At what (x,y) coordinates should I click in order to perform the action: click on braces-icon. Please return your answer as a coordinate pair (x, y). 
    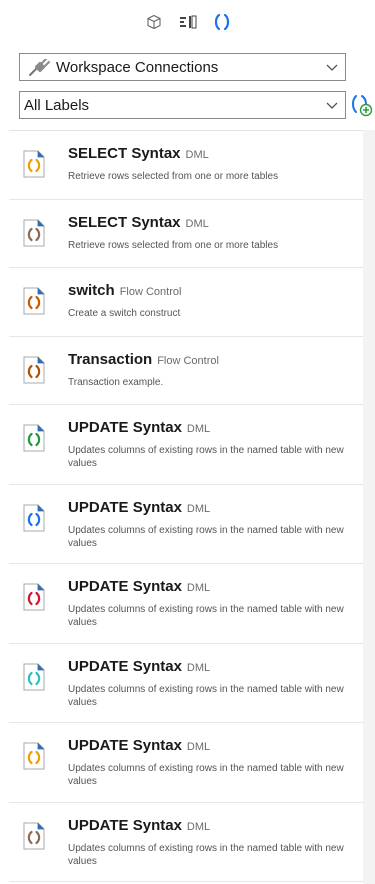
    Looking at the image, I should click on (222, 22).